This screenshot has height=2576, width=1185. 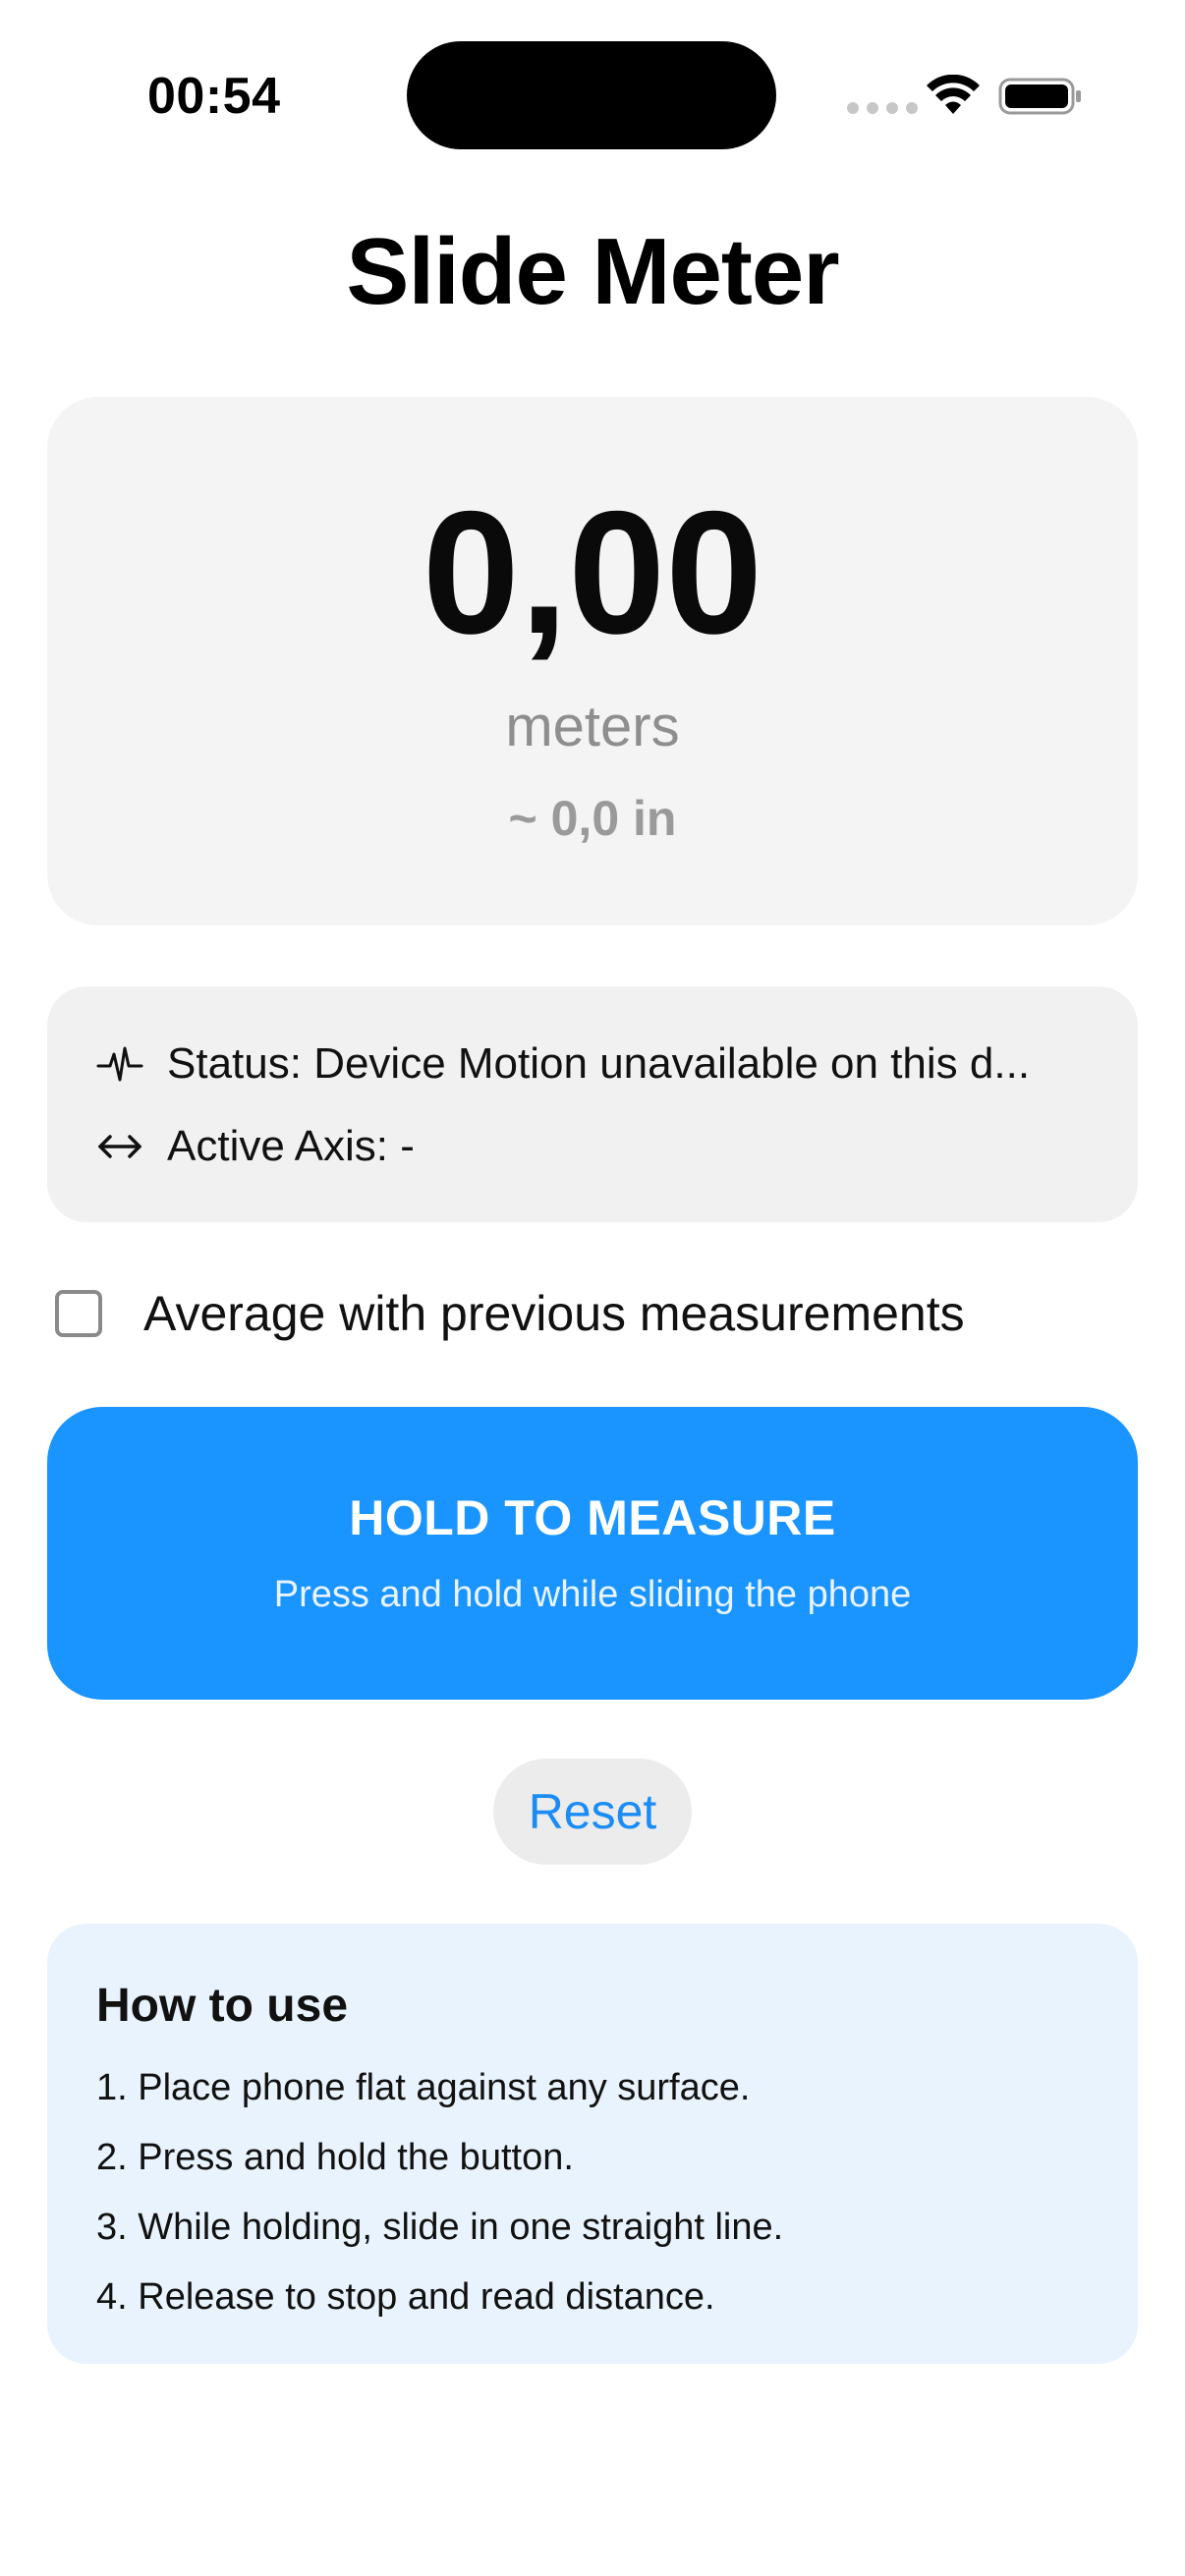 I want to click on average-checkbox, so click(x=78, y=1313).